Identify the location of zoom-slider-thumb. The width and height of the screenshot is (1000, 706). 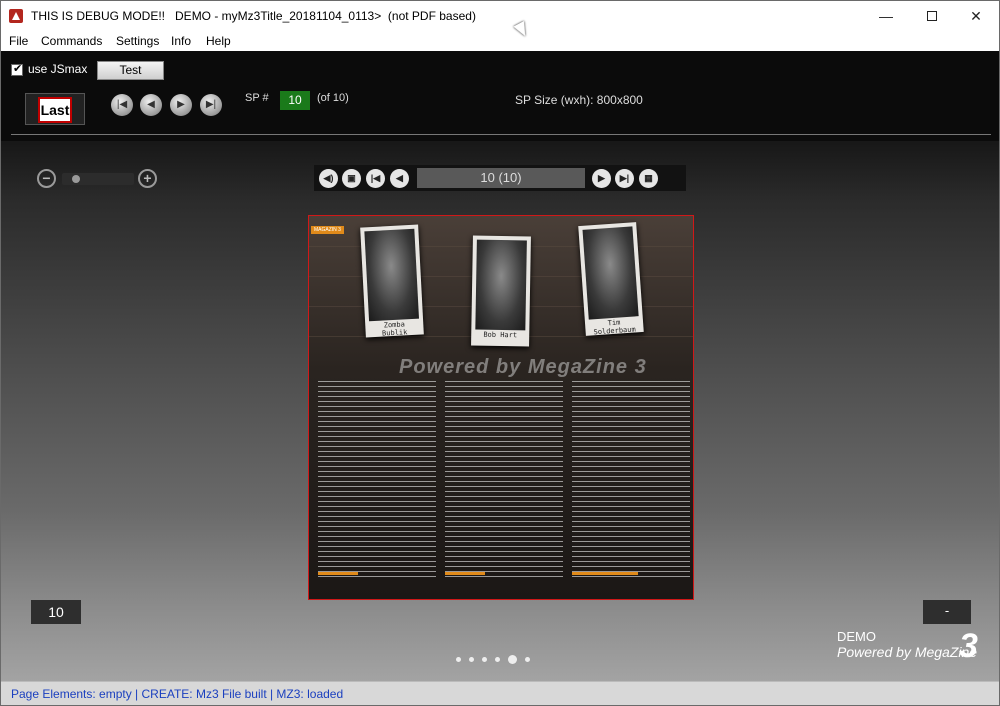
(75, 179).